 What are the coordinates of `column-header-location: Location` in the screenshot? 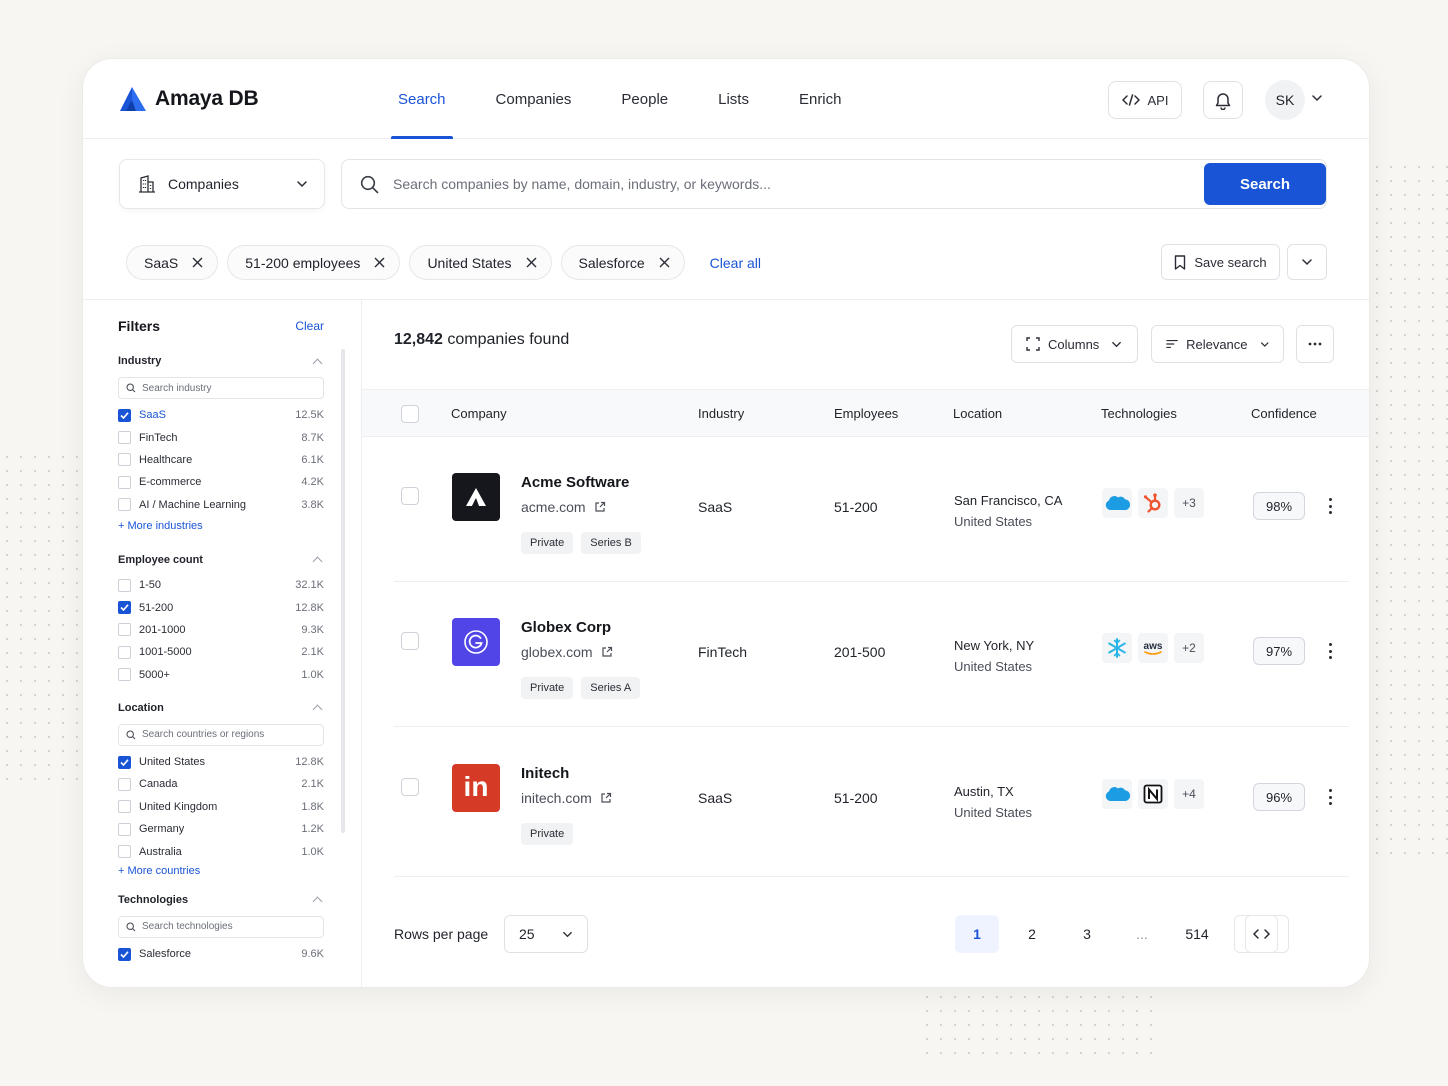 It's located at (977, 413).